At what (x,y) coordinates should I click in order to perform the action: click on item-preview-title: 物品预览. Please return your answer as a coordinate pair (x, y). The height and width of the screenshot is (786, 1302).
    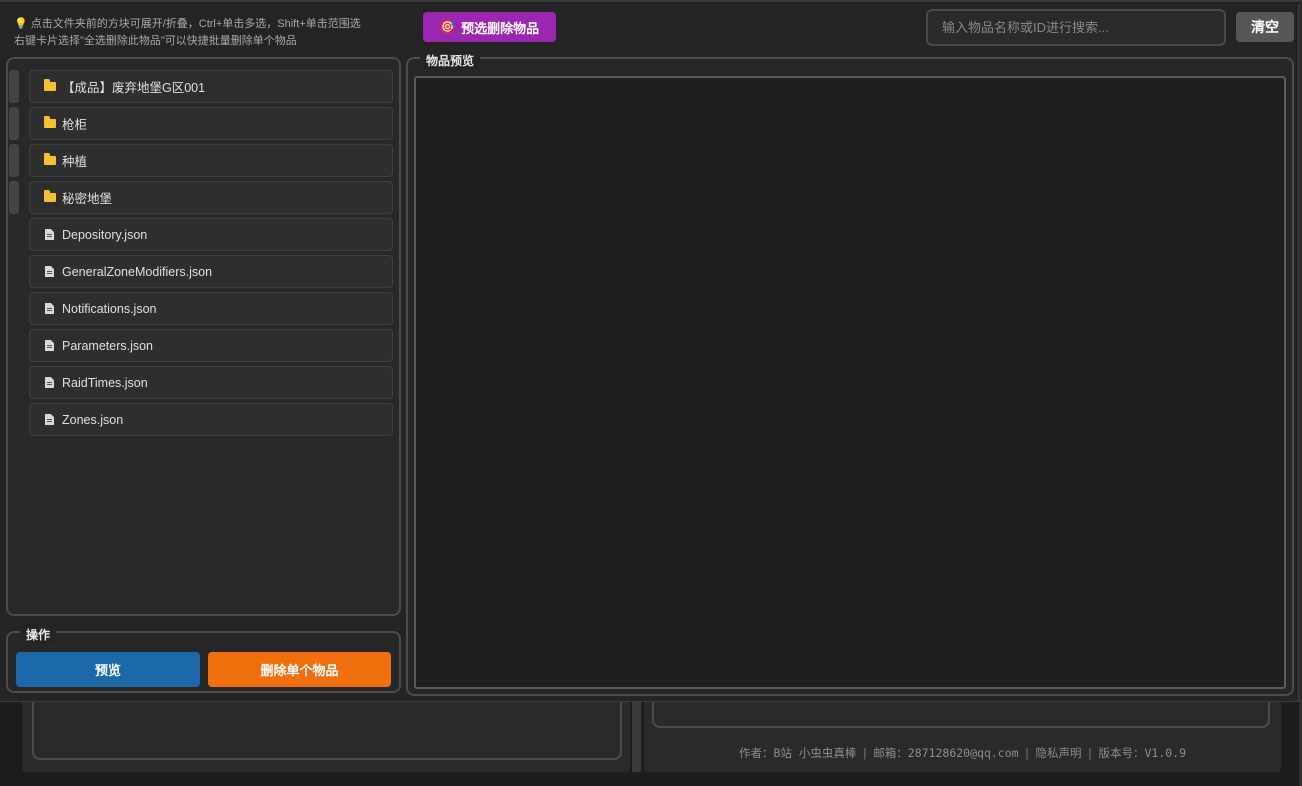
    Looking at the image, I should click on (450, 60).